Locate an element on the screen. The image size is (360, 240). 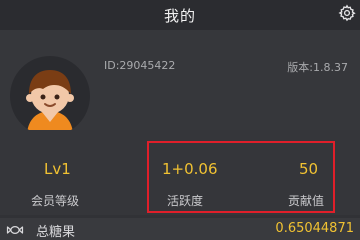
user-id: ID:29045422 is located at coordinates (140, 65).